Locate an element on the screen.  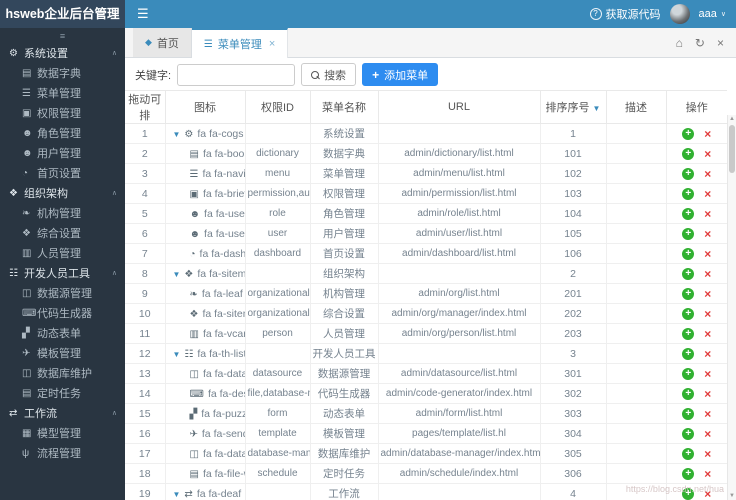
sidebar-item-database-maintenance: ◫ 数据库维护 is located at coordinates (62, 374).